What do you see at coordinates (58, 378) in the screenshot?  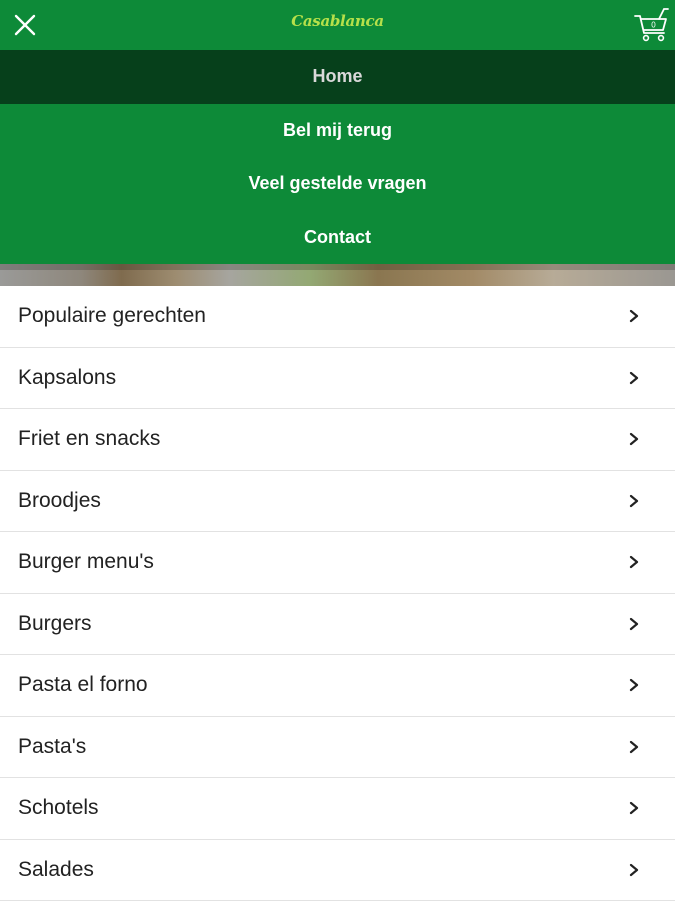 I see `category-label: Kapsalons` at bounding box center [58, 378].